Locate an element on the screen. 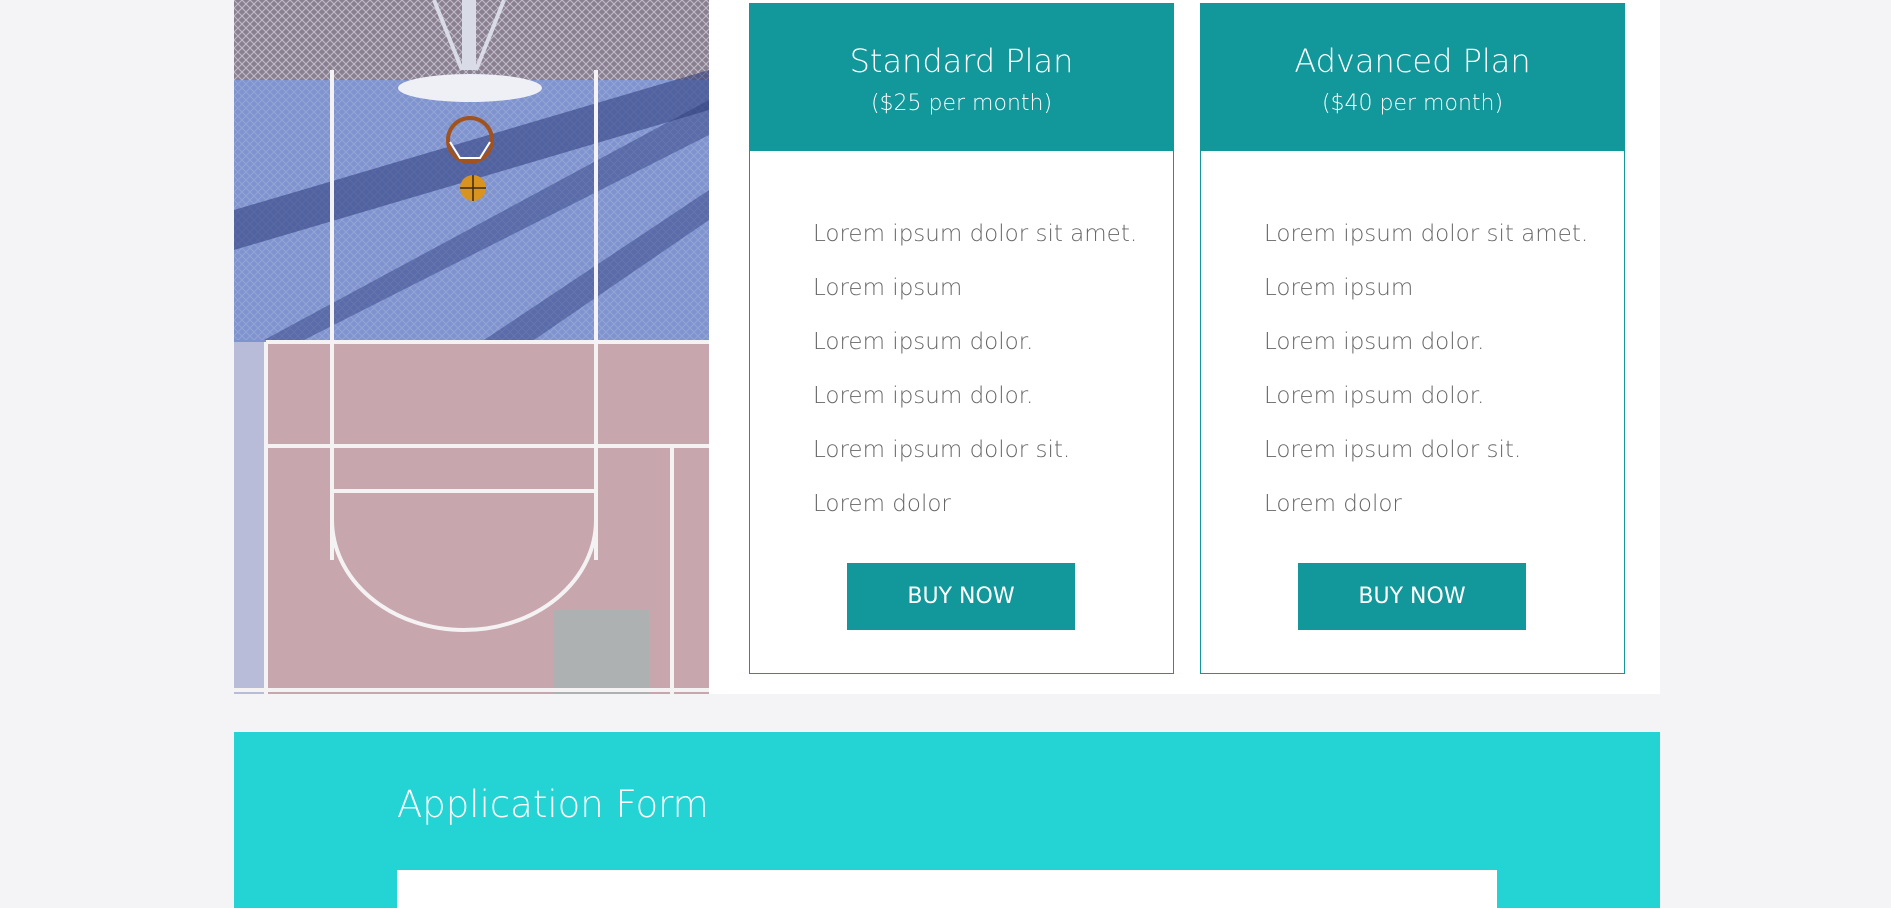 This screenshot has height=908, width=1891. plan-header: Standard Plan ($25 per month) is located at coordinates (961, 77).